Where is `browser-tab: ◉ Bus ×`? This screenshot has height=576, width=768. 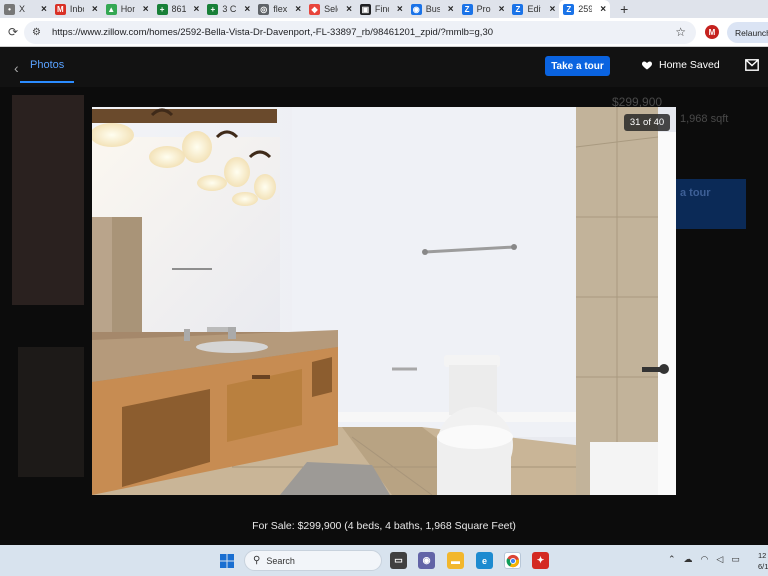 browser-tab: ◉ Bus × is located at coordinates (432, 9).